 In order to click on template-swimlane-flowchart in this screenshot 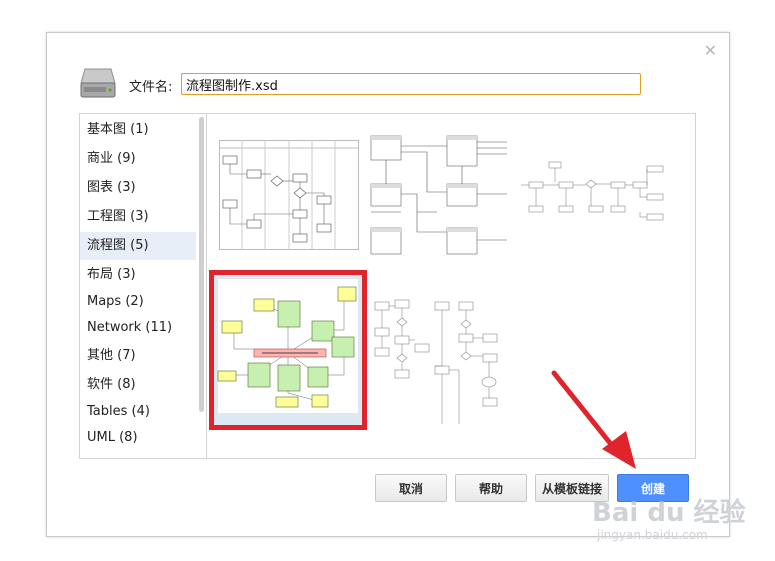, I will do `click(289, 195)`.